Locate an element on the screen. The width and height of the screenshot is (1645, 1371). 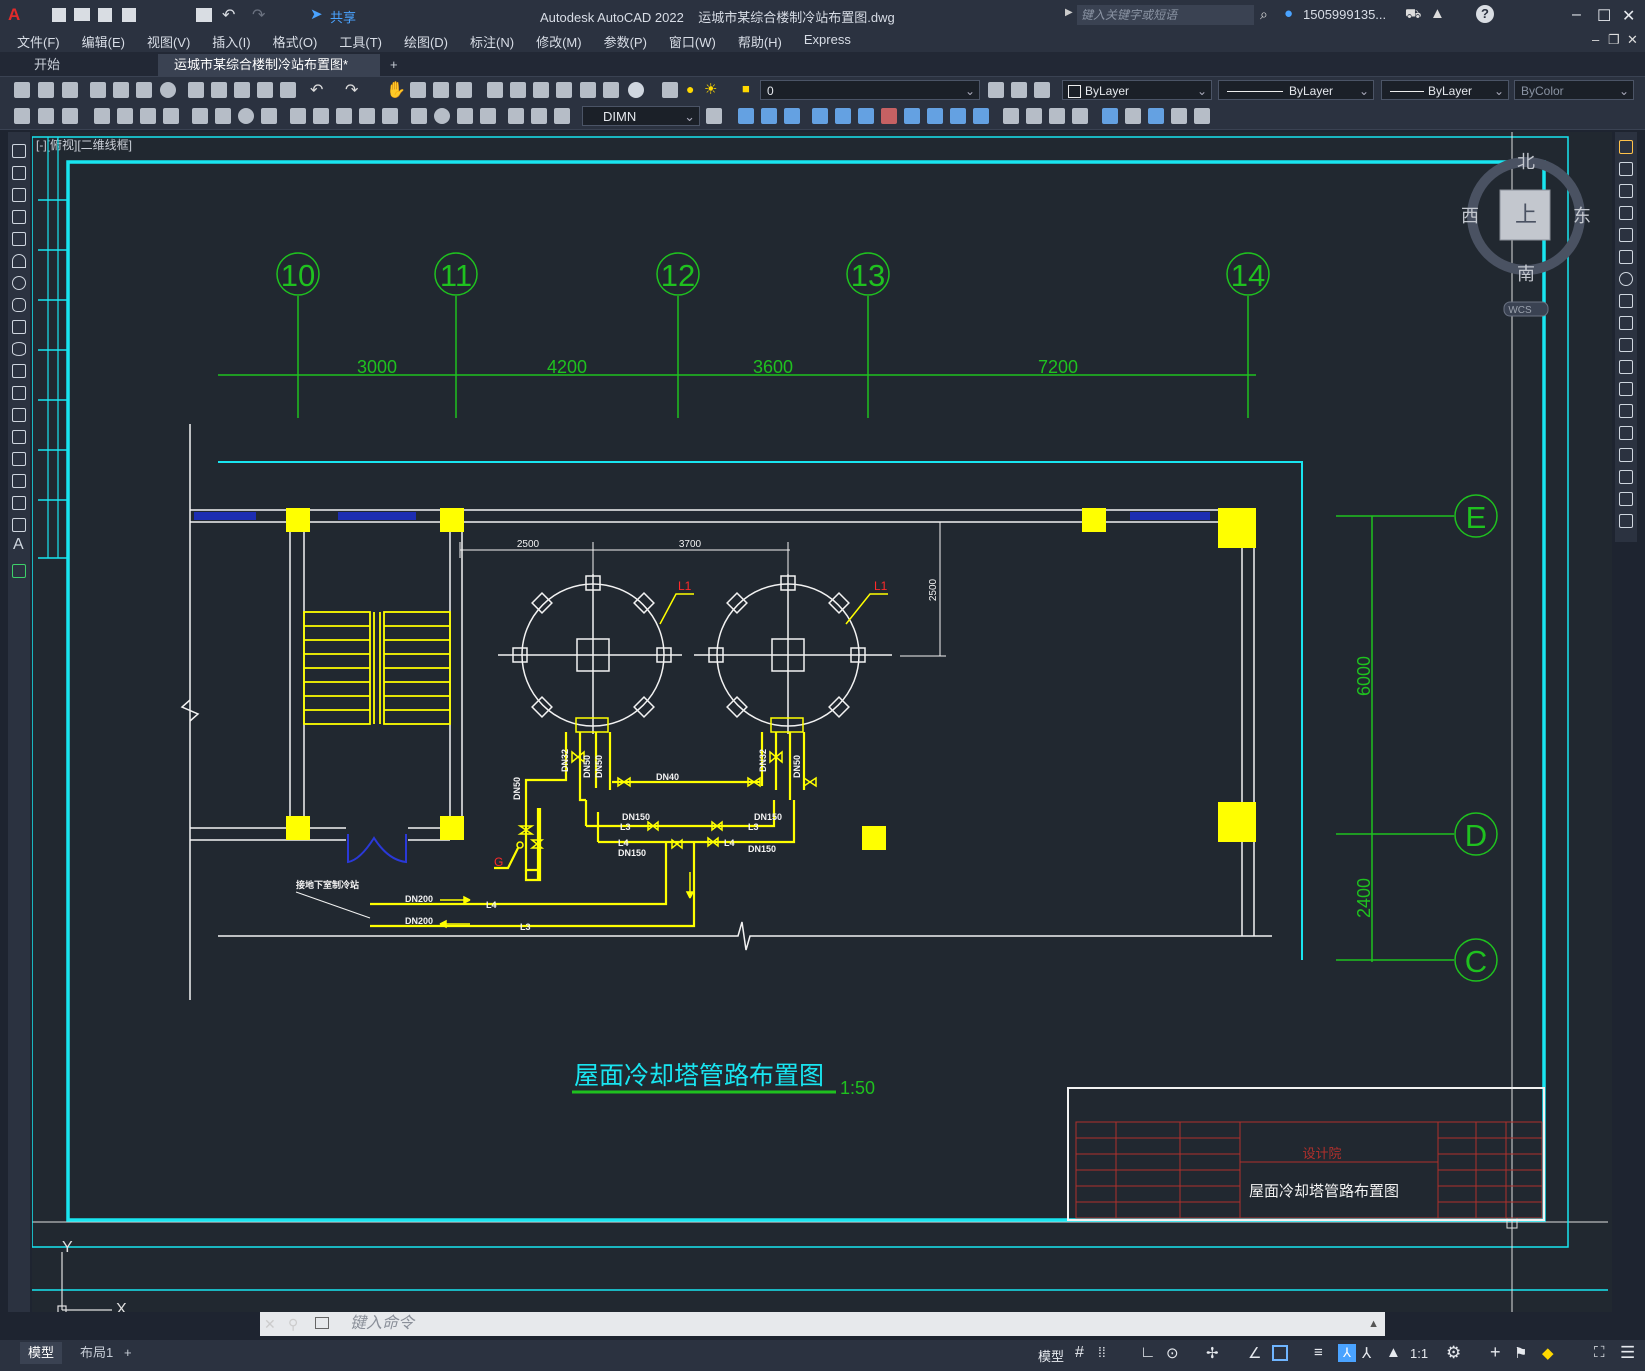
tolerance-icon is located at coordinates (419, 116).